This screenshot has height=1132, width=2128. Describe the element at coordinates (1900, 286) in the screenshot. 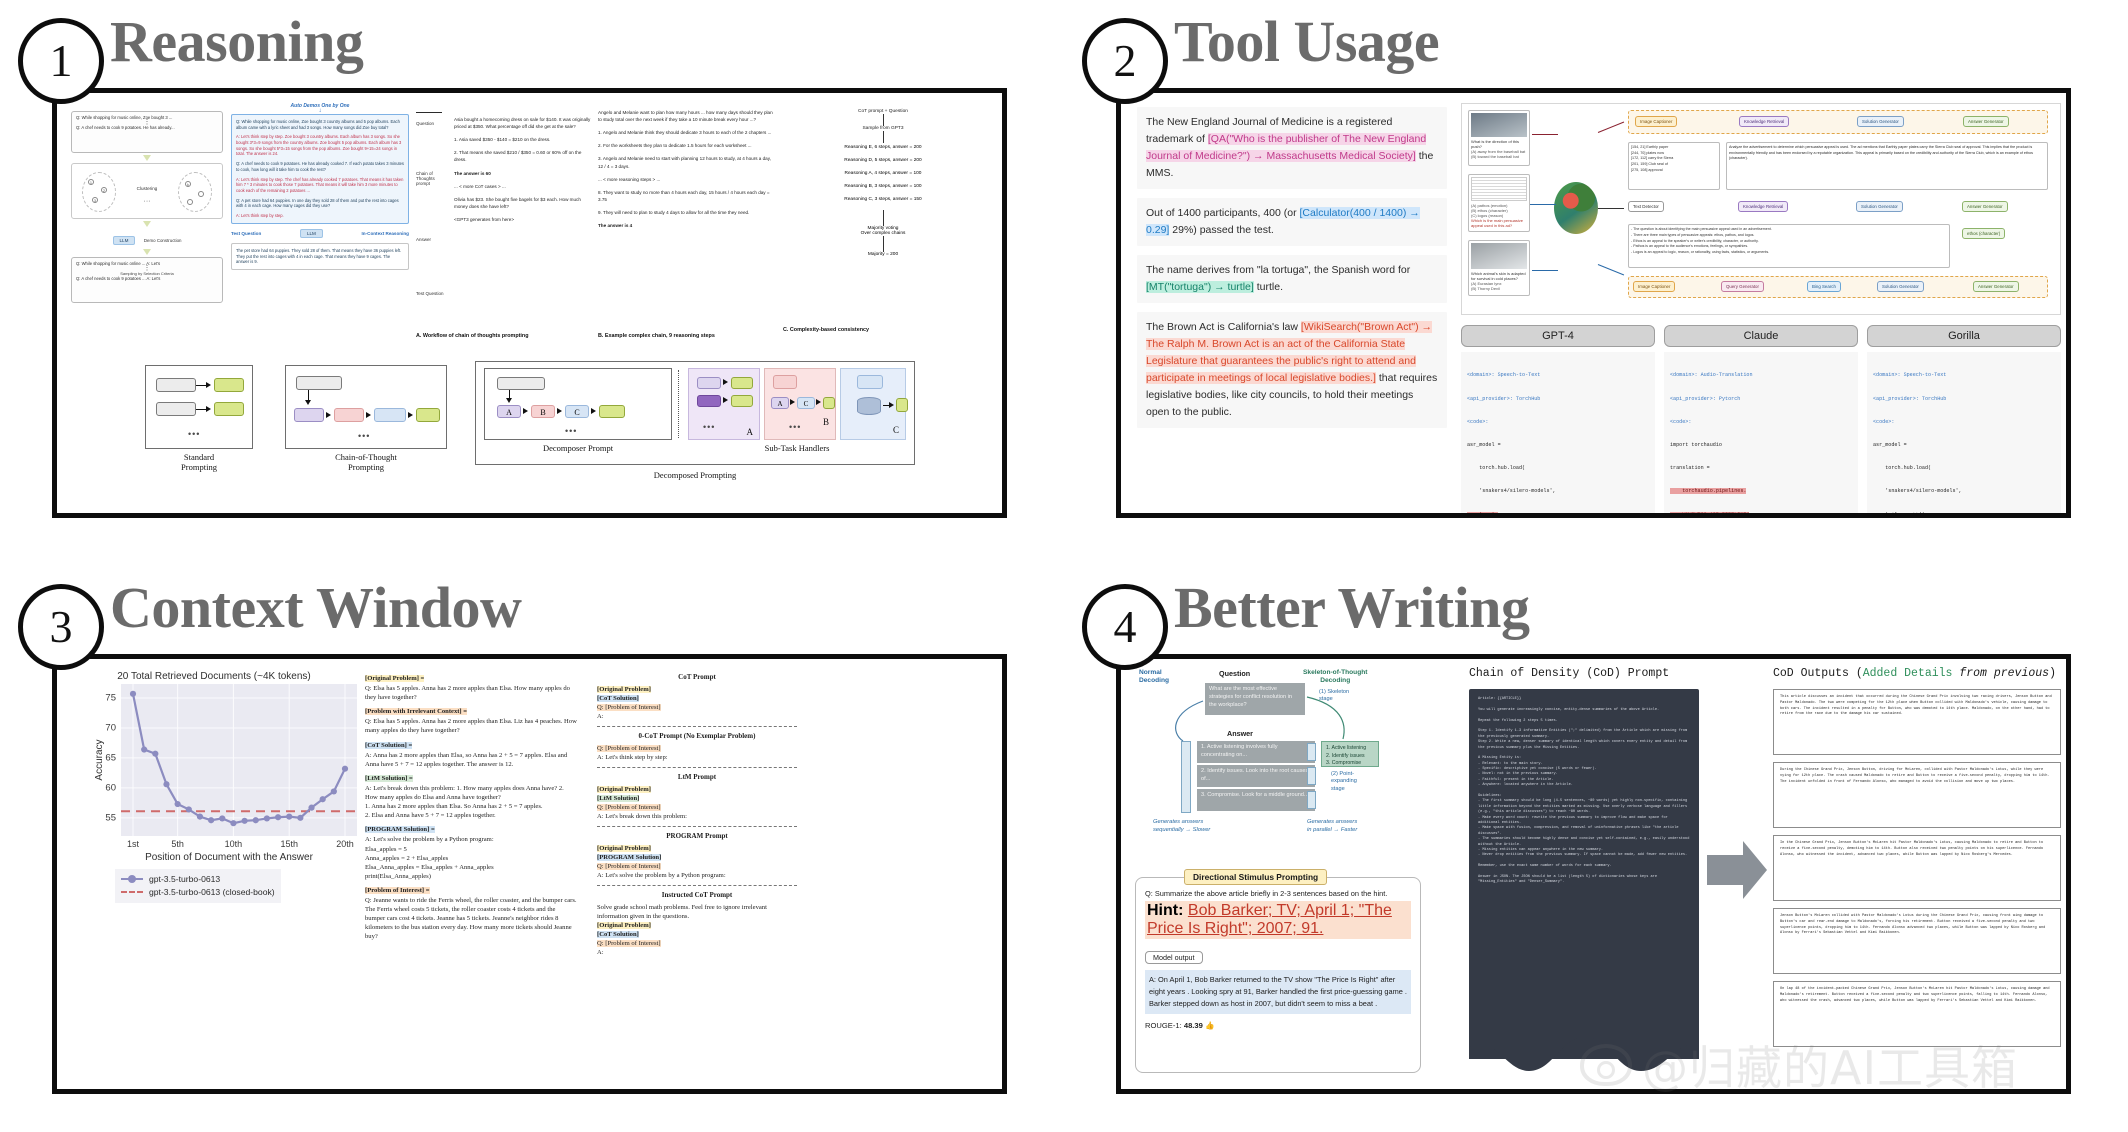

I see `pipeline-3-step-4: Solution Generator` at that location.